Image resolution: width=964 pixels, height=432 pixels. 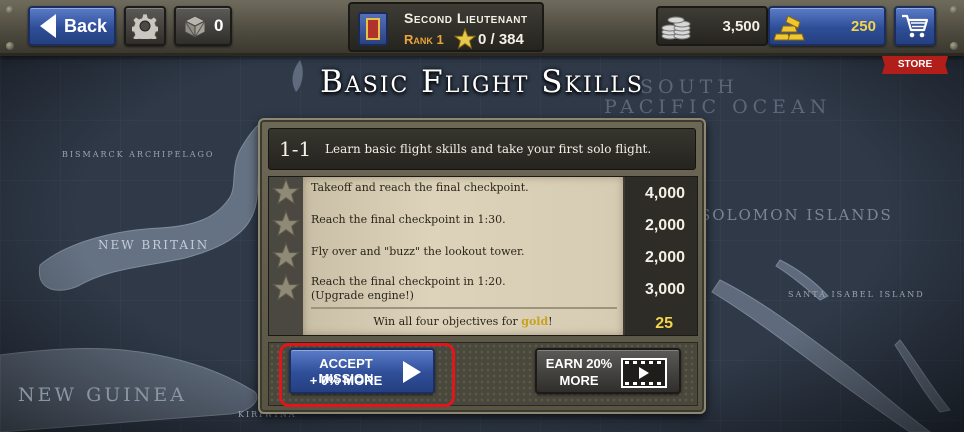 I want to click on rank-panel: Second Lieutenant Rank 1 0 / 384, so click(x=446, y=27).